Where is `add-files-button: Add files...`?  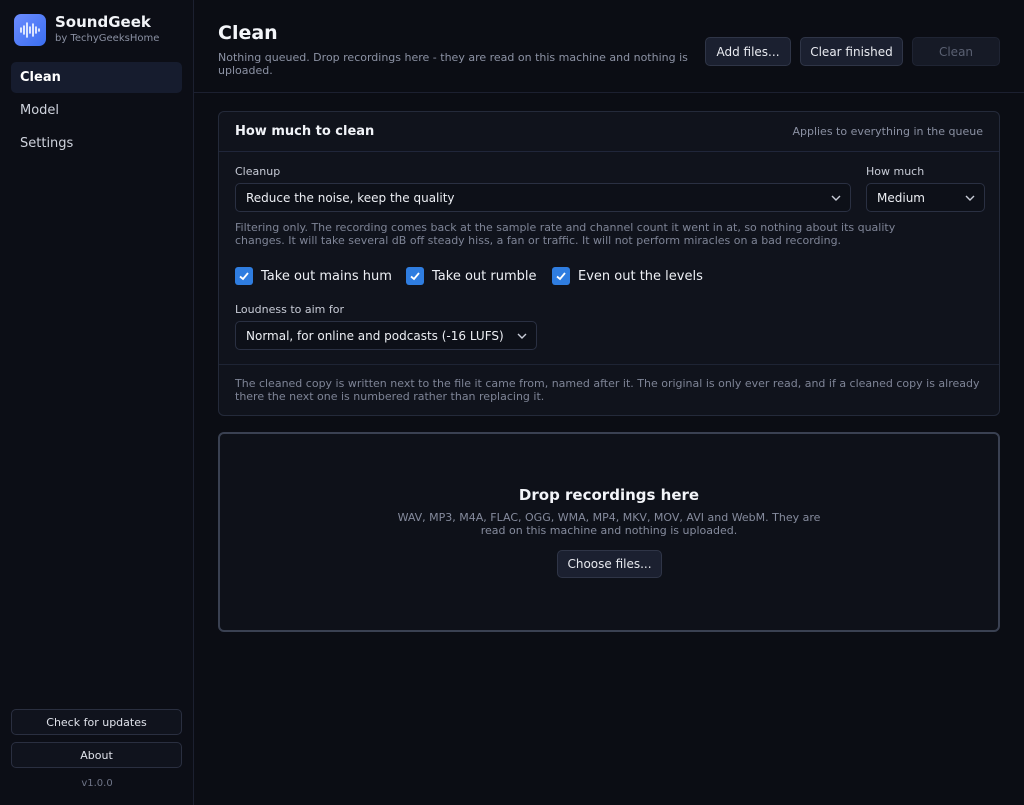 add-files-button: Add files... is located at coordinates (748, 51).